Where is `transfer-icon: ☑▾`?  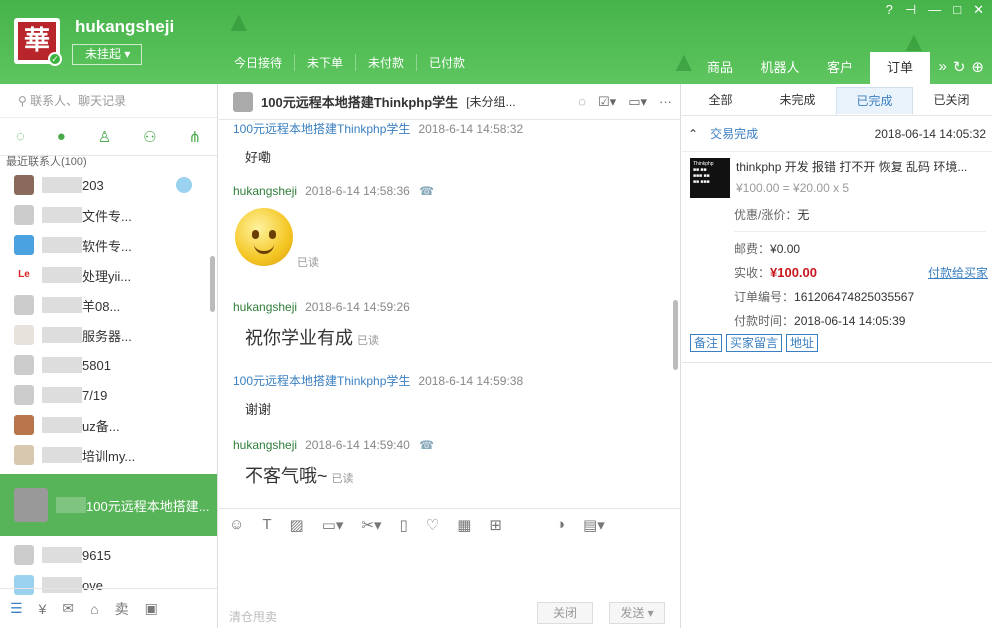
transfer-icon: ☑▾ is located at coordinates (607, 102).